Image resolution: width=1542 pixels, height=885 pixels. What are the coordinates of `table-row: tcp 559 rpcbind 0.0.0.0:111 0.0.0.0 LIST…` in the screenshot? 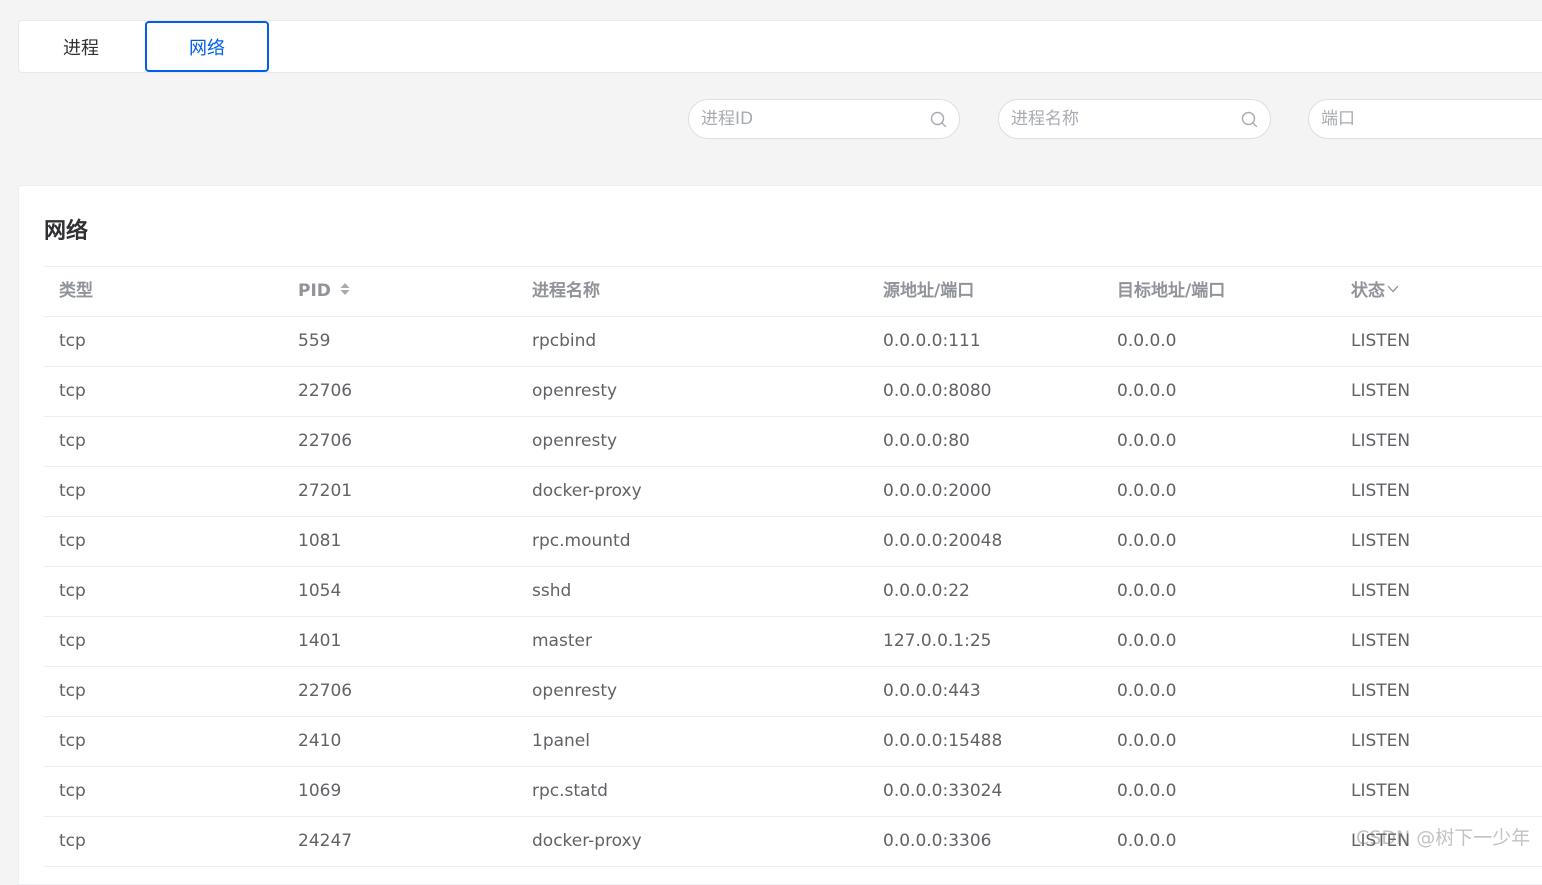 It's located at (793, 342).